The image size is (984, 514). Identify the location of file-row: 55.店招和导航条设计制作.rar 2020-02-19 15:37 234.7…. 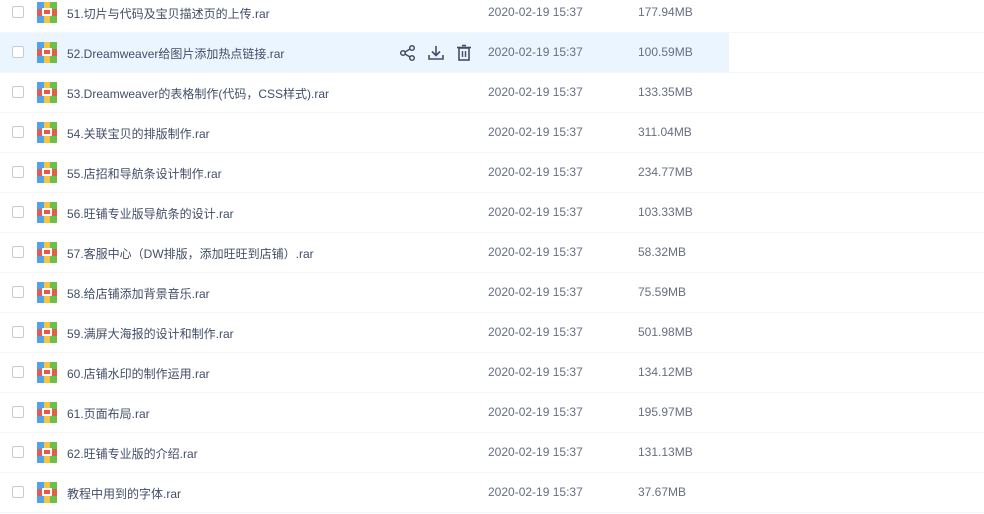
(492, 173).